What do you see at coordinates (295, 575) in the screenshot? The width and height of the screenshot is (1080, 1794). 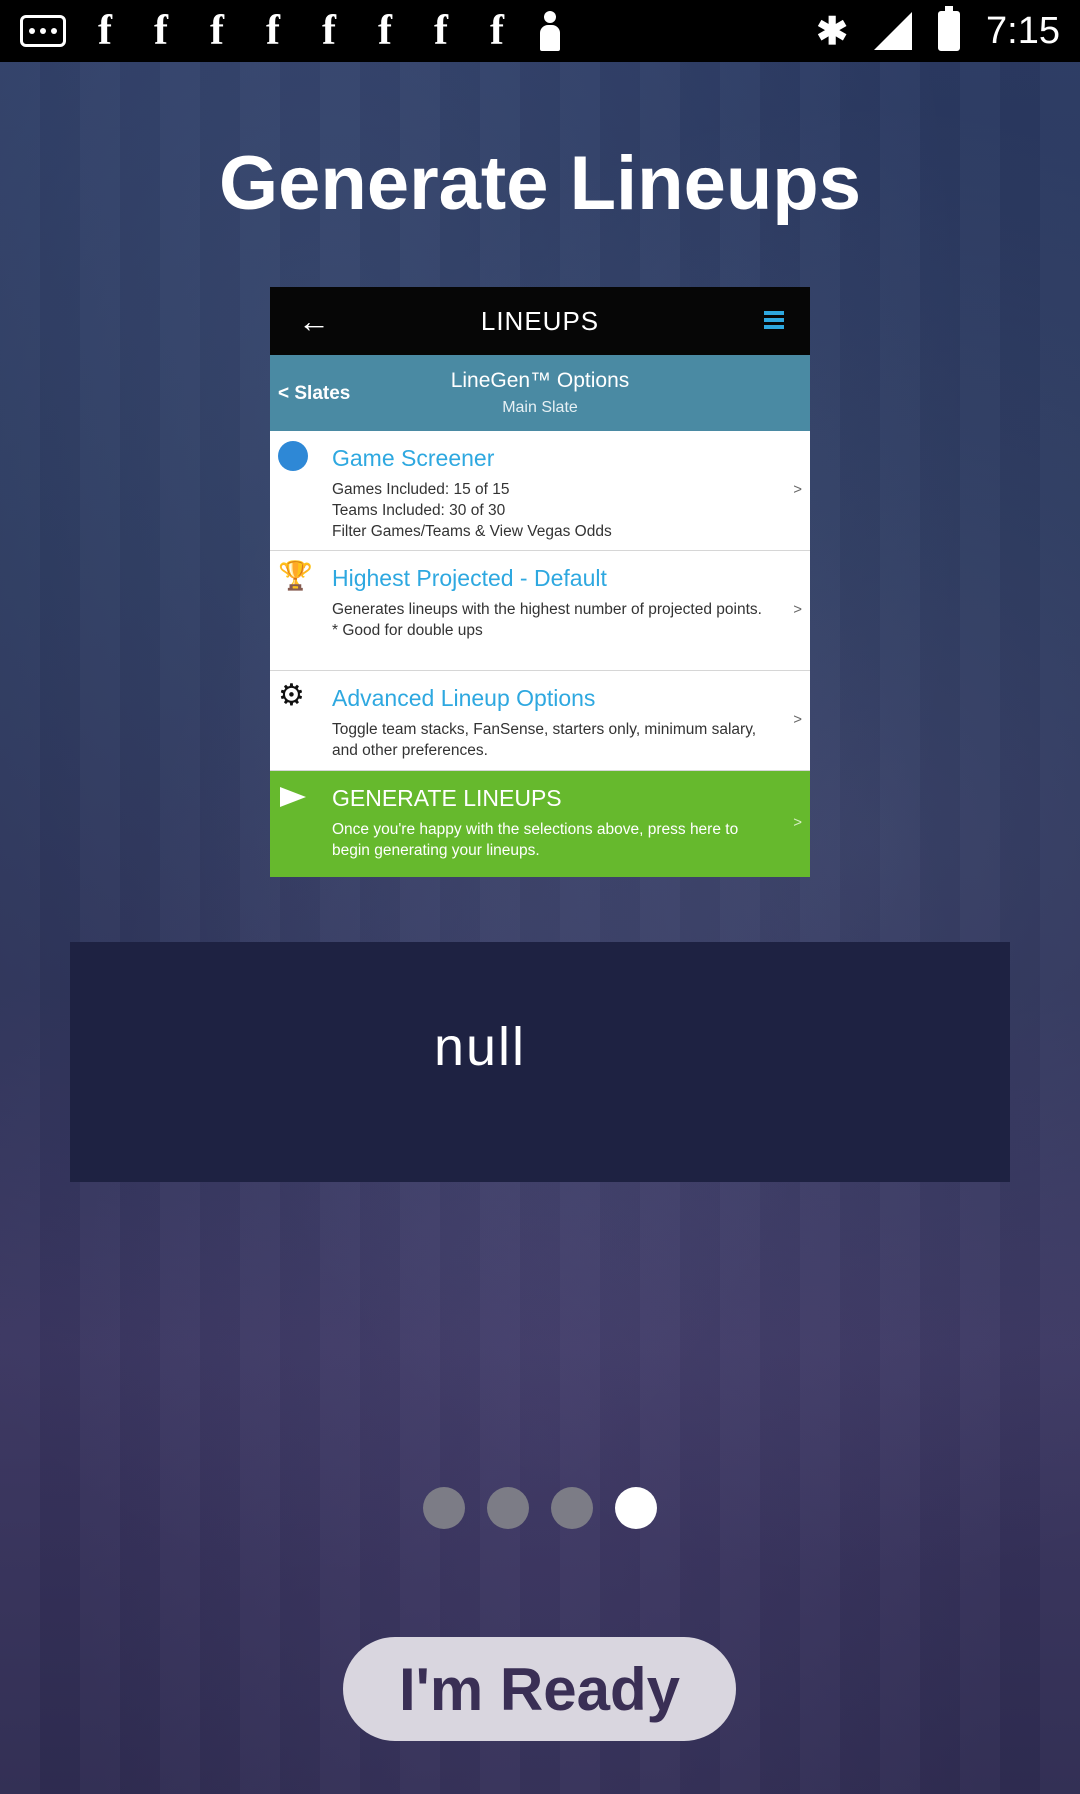 I see `trophy-icon: 🏆` at bounding box center [295, 575].